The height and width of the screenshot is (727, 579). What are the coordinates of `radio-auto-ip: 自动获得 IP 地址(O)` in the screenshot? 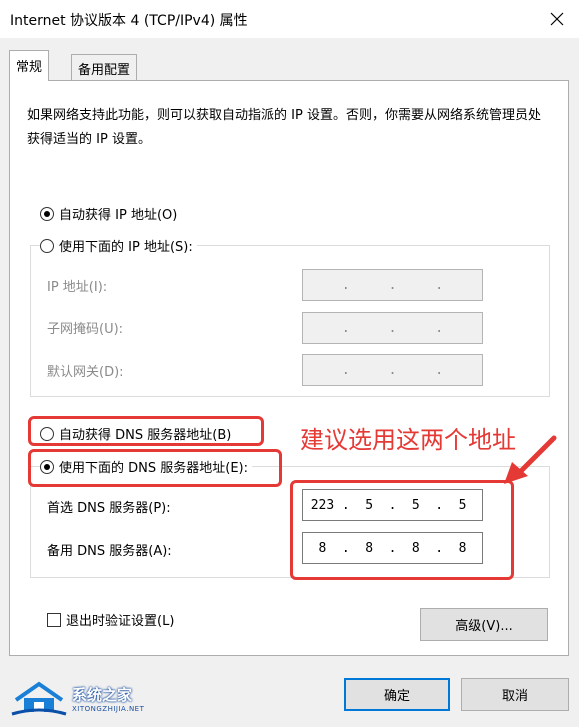 It's located at (111, 213).